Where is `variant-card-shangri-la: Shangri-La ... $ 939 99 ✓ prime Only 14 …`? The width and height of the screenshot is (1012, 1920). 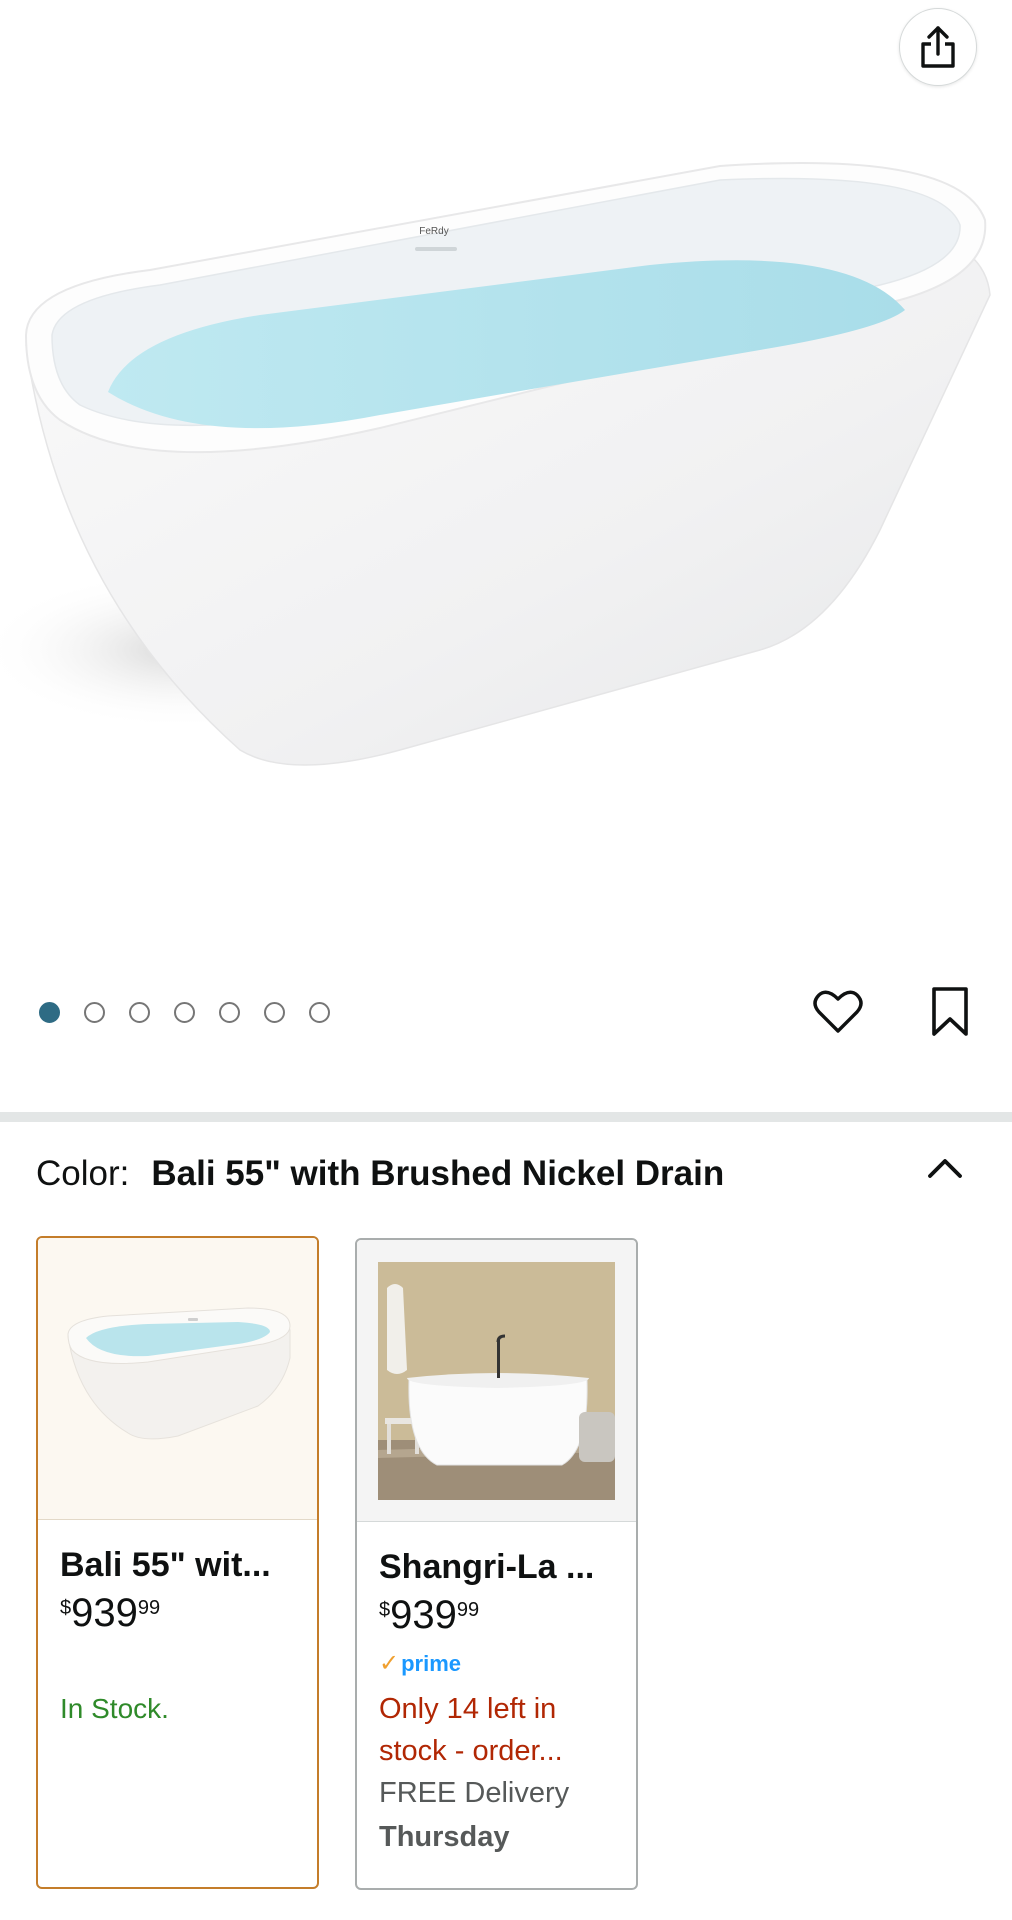
variant-card-shangri-la: Shangri-La ... $ 939 99 ✓ prime Only 14 … is located at coordinates (496, 1564).